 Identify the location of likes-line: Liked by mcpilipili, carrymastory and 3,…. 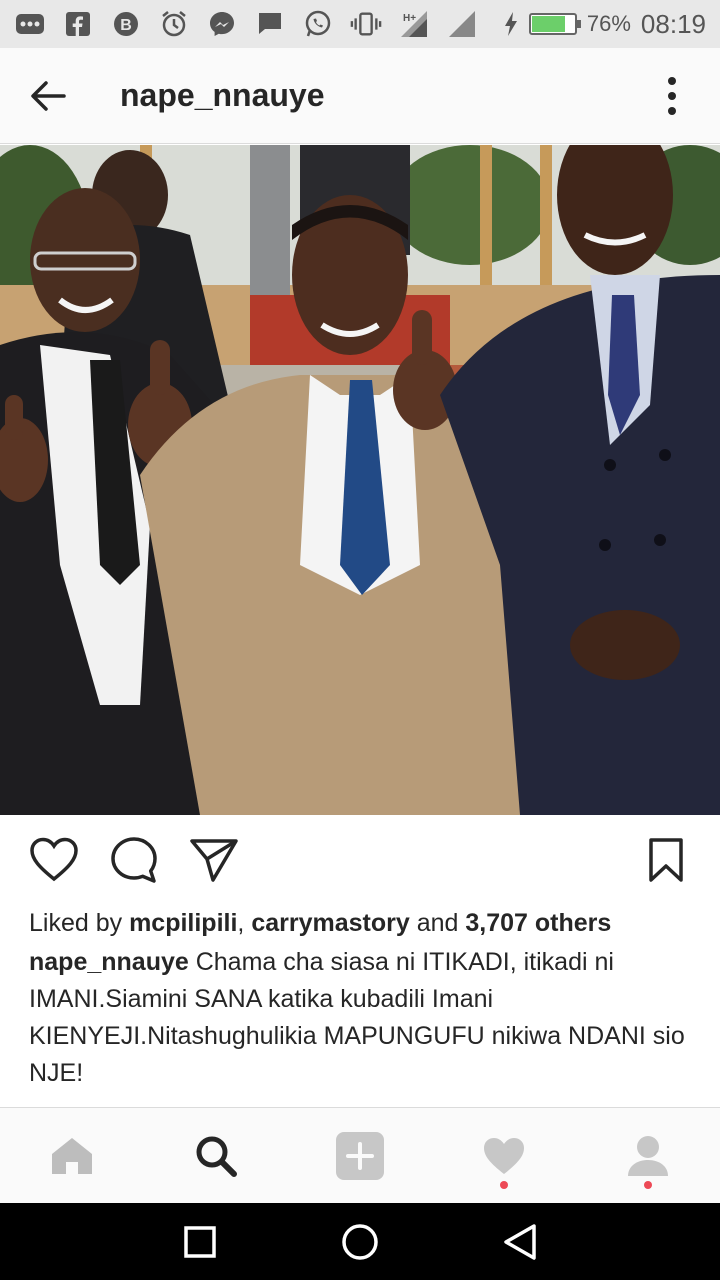
(364, 923).